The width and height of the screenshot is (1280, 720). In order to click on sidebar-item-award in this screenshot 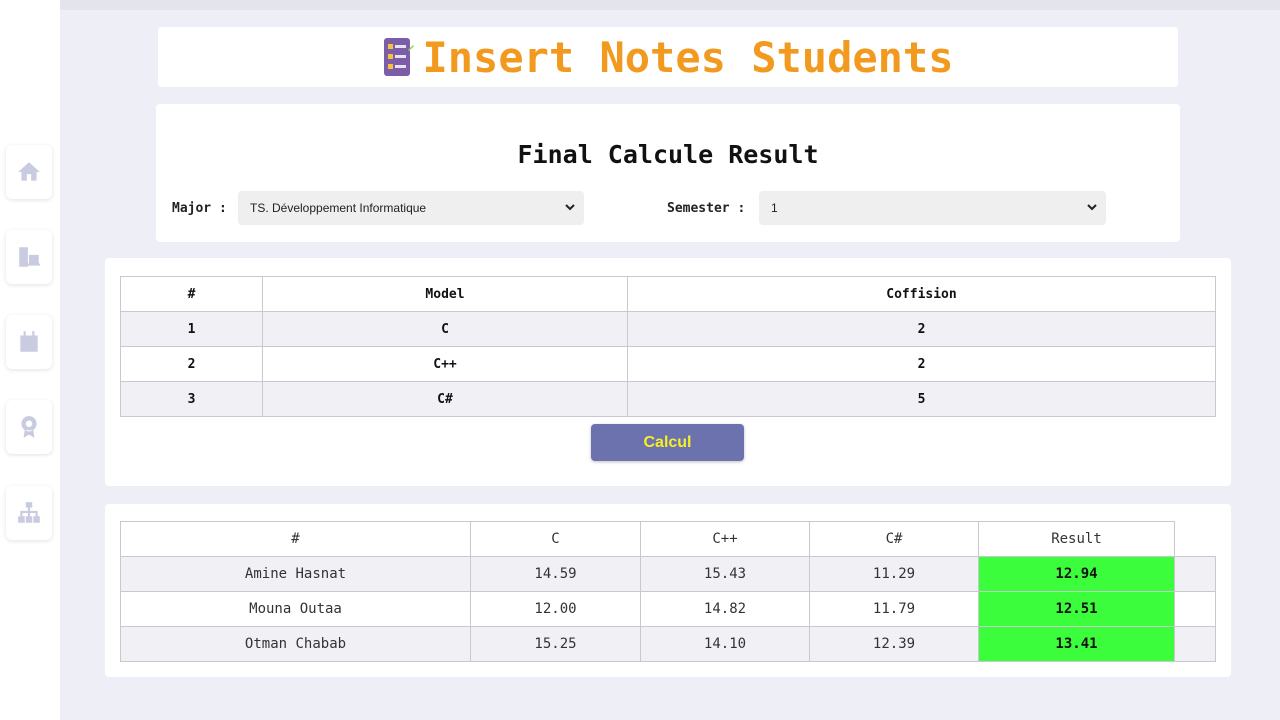, I will do `click(29, 427)`.